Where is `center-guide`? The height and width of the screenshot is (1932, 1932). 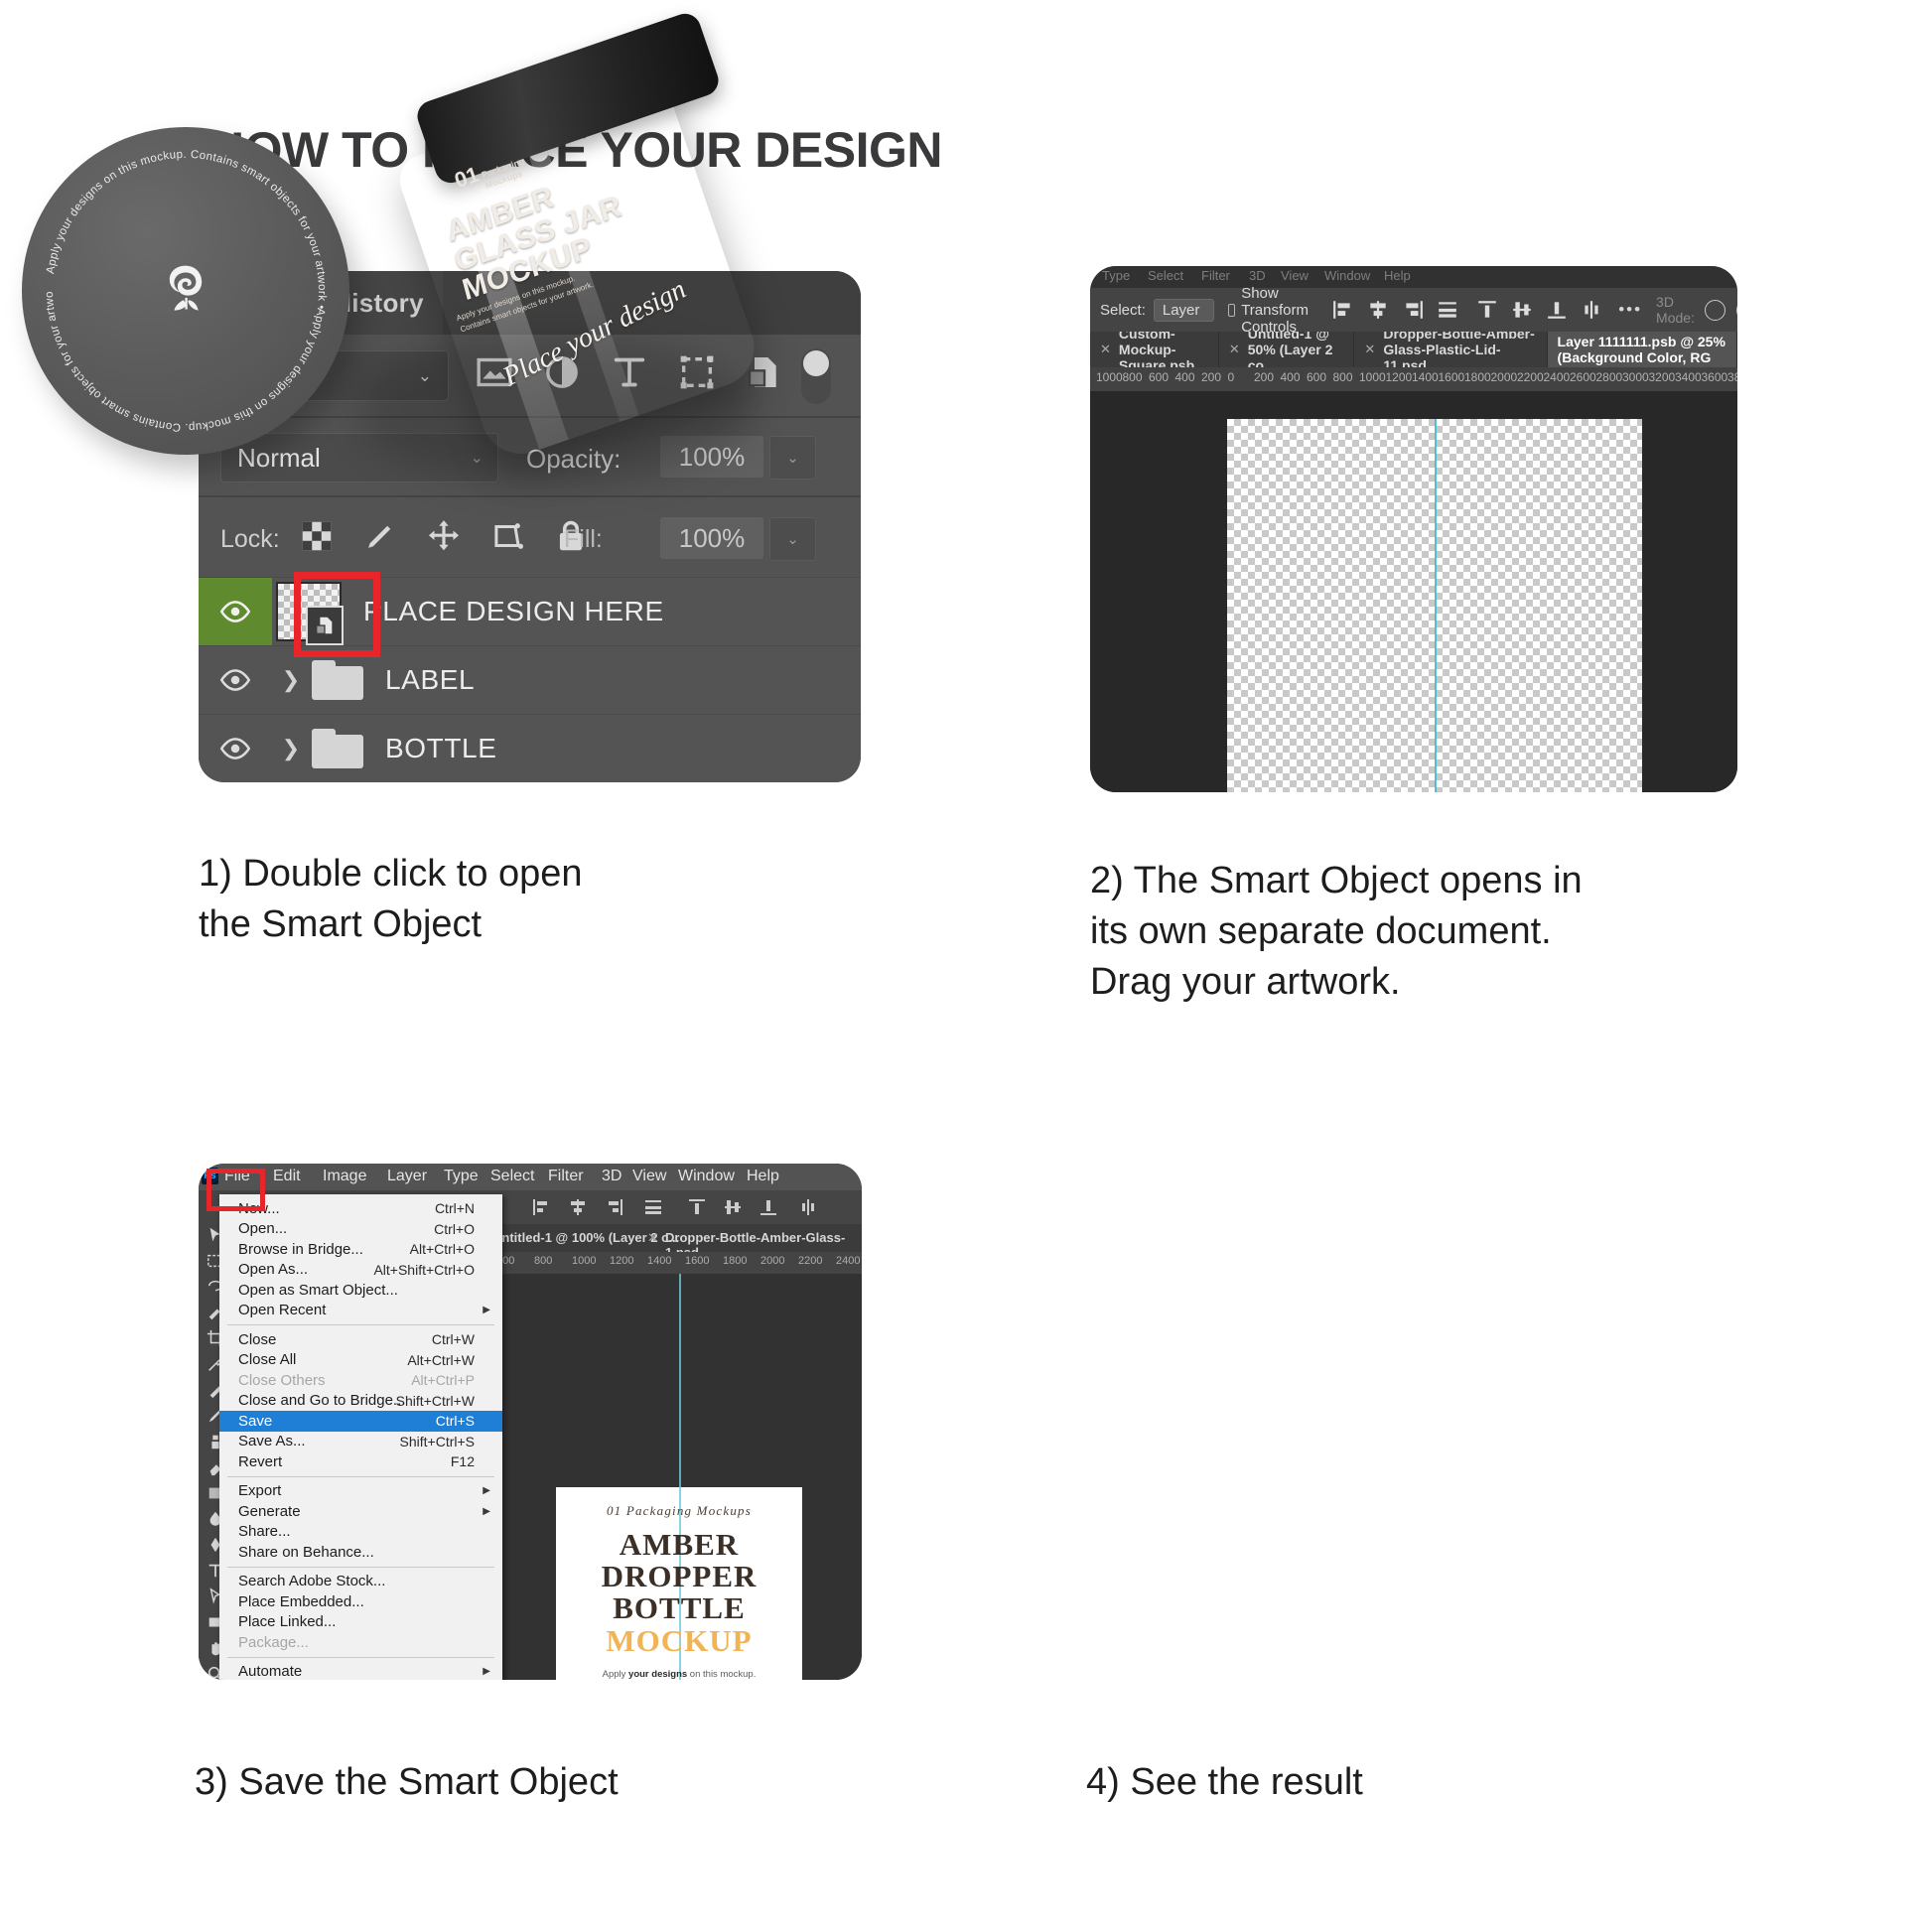
center-guide is located at coordinates (1436, 605).